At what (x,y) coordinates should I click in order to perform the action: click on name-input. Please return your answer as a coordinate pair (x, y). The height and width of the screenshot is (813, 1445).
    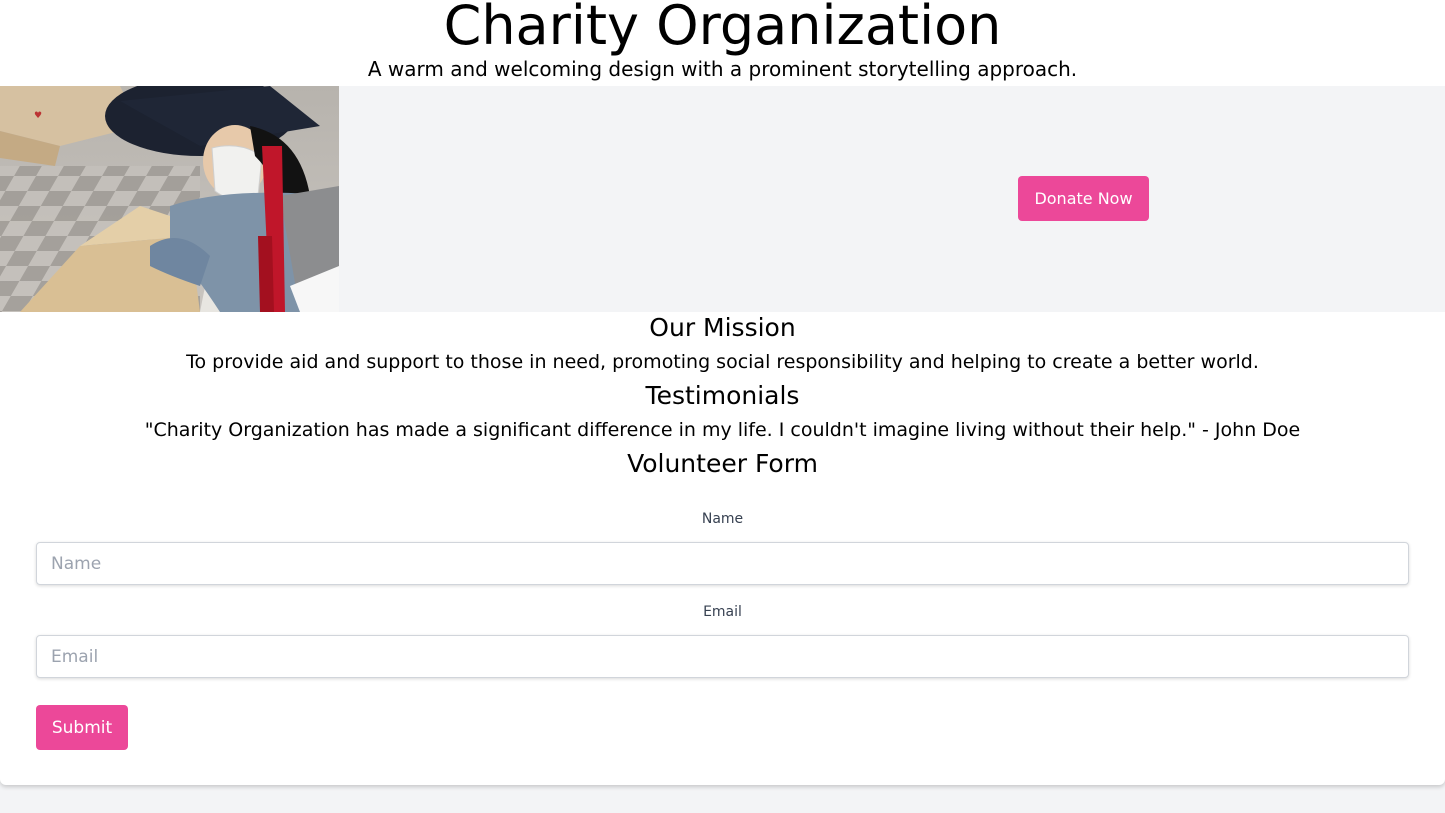
    Looking at the image, I should click on (722, 563).